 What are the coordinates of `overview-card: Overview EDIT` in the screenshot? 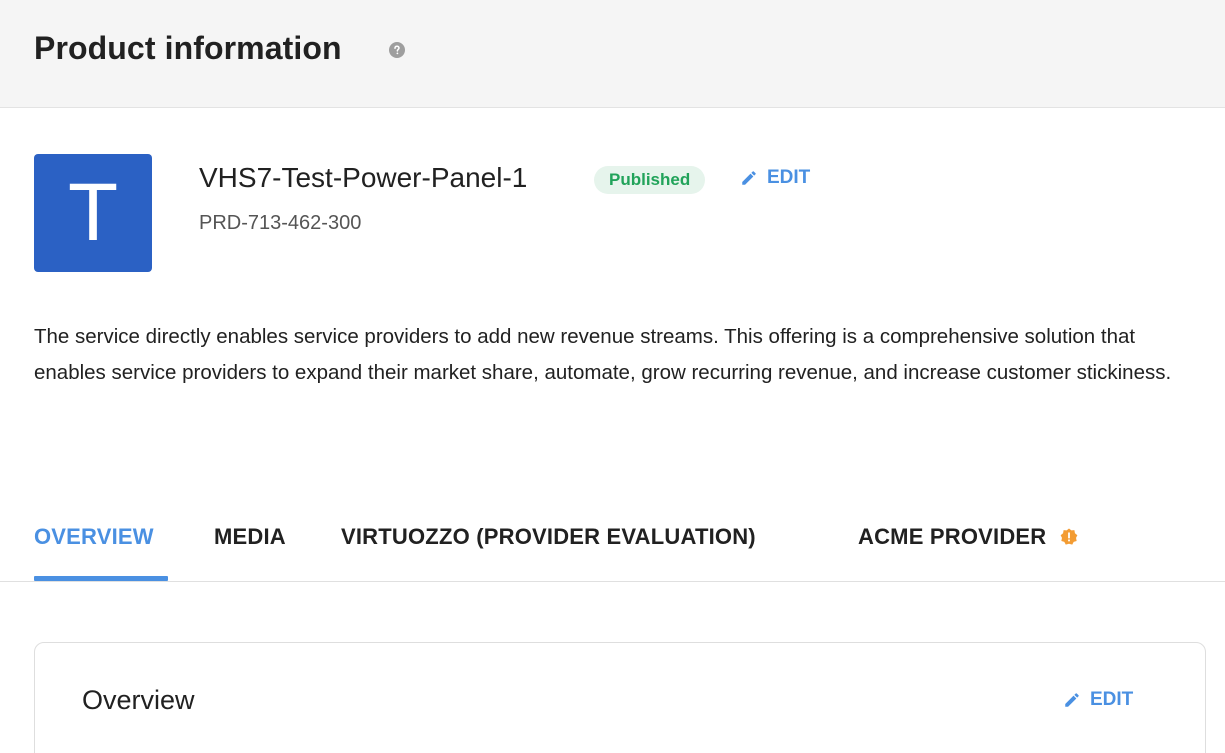 It's located at (620, 697).